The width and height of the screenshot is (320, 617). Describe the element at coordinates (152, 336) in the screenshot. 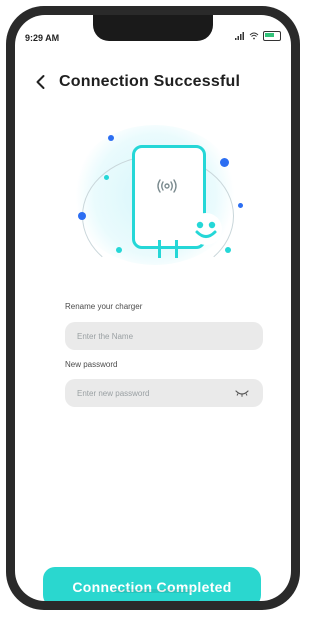

I see `charger-name-input` at that location.